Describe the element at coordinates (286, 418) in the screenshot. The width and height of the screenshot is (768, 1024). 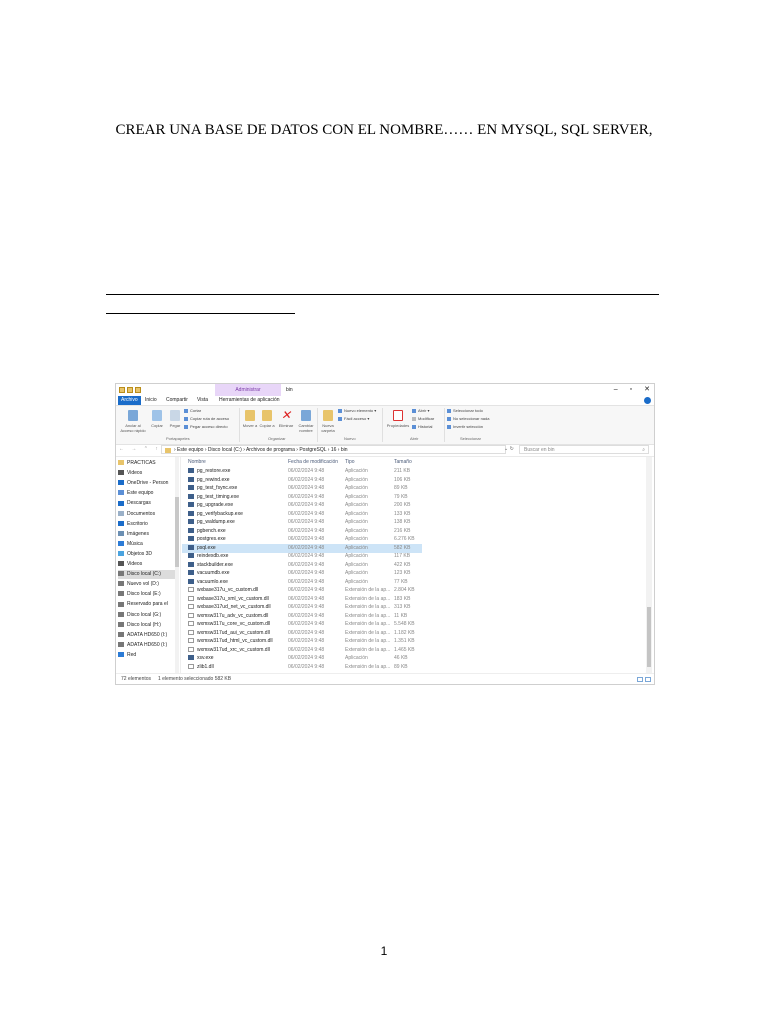
I see `delete-button: ✕ Eliminar` at that location.